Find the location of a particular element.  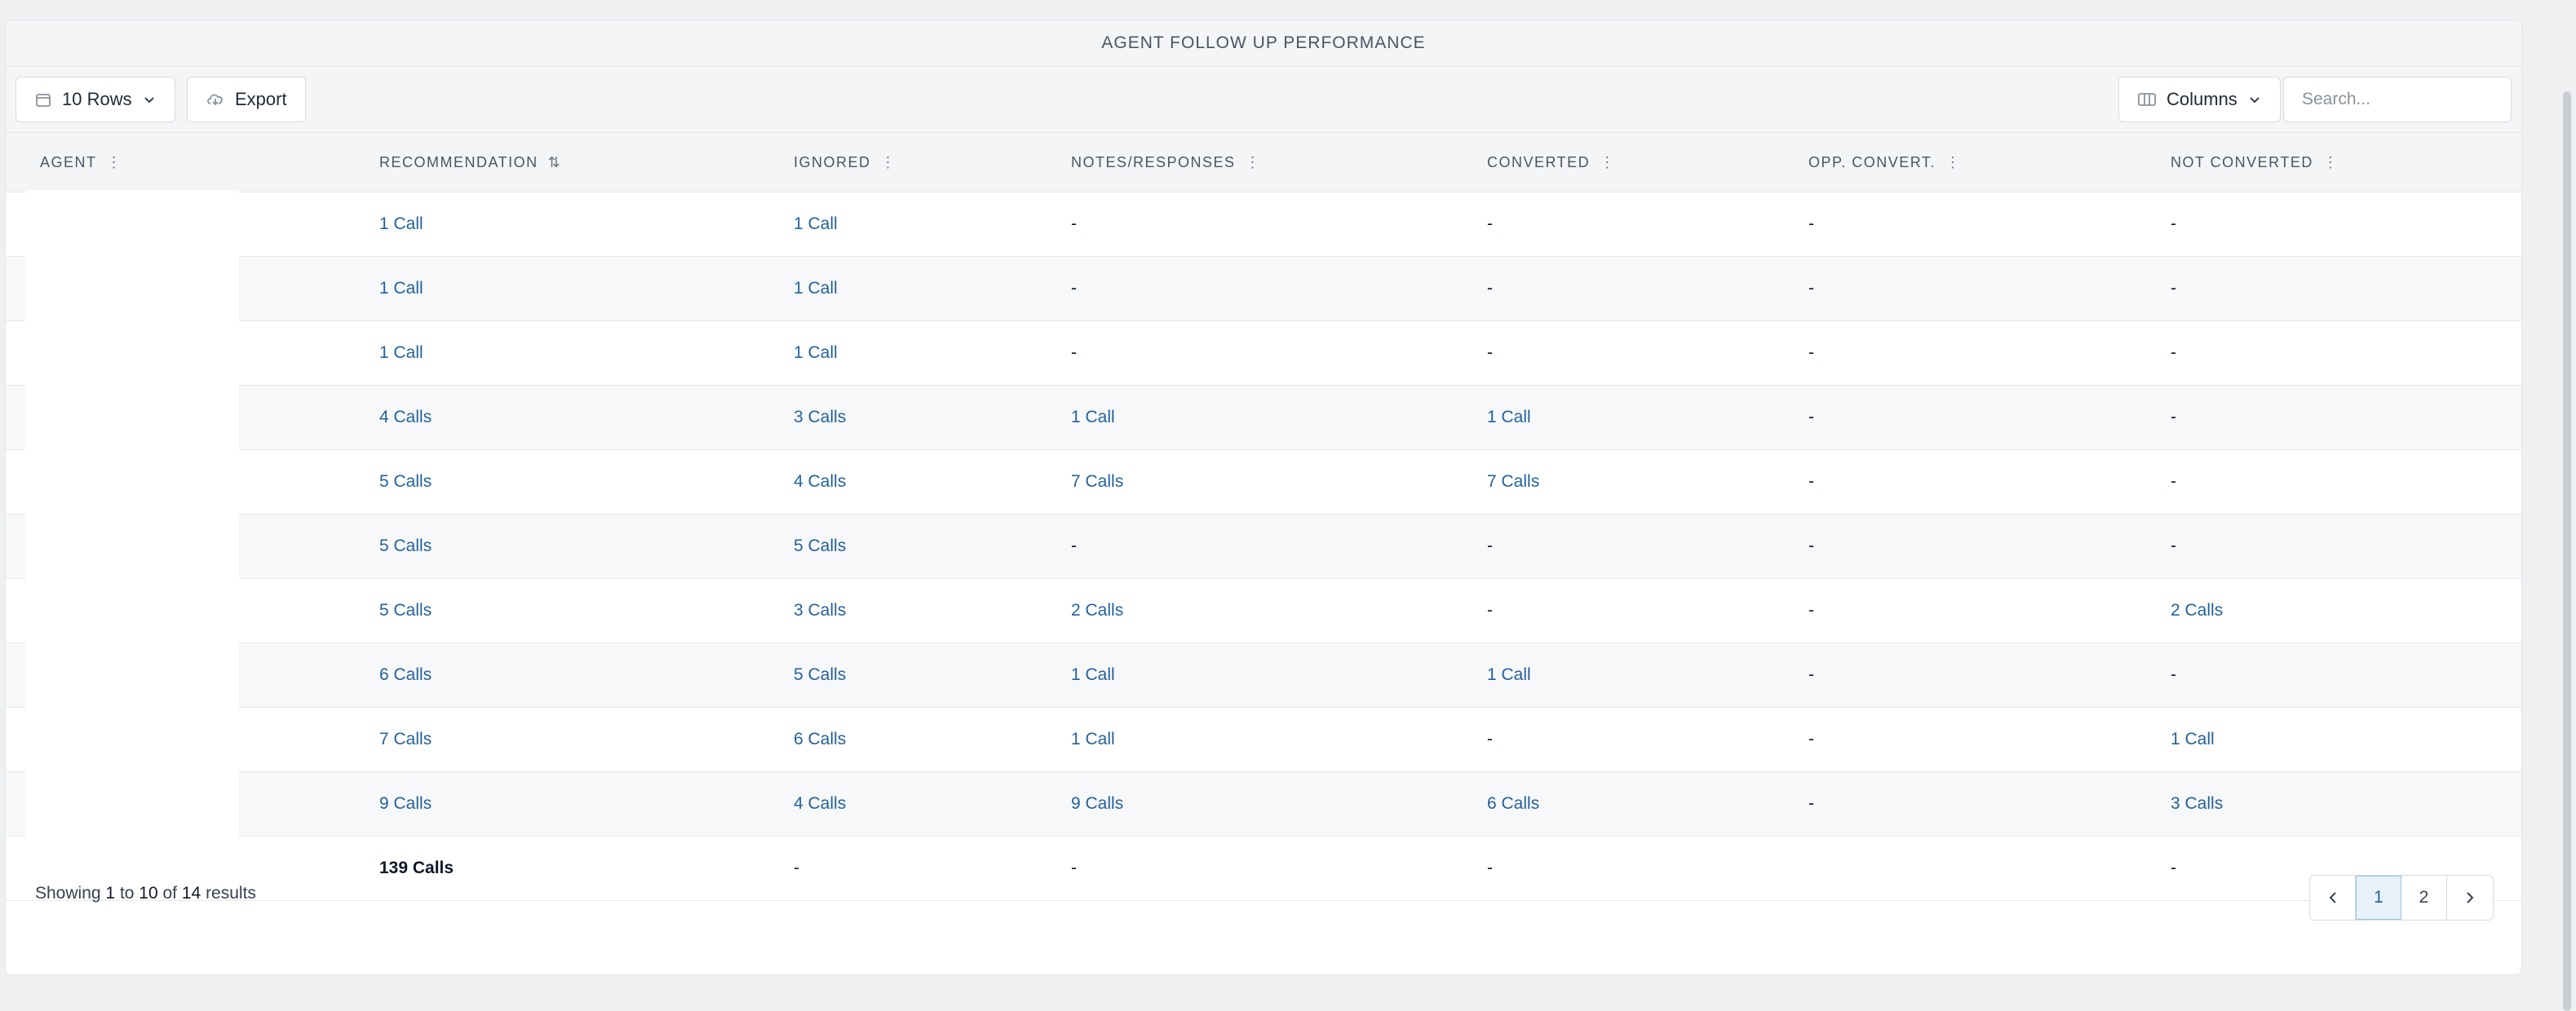

column-header-opp-convert: OPP. CONVERT. ⋮ is located at coordinates (1884, 162).